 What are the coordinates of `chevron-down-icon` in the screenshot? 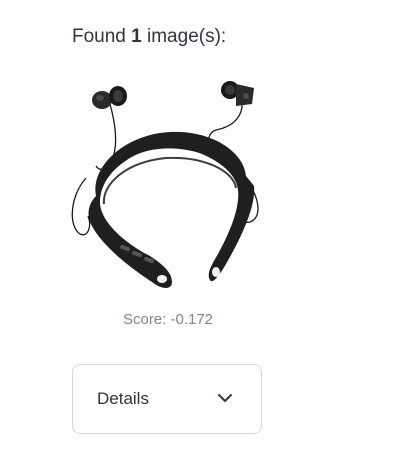 It's located at (225, 398).